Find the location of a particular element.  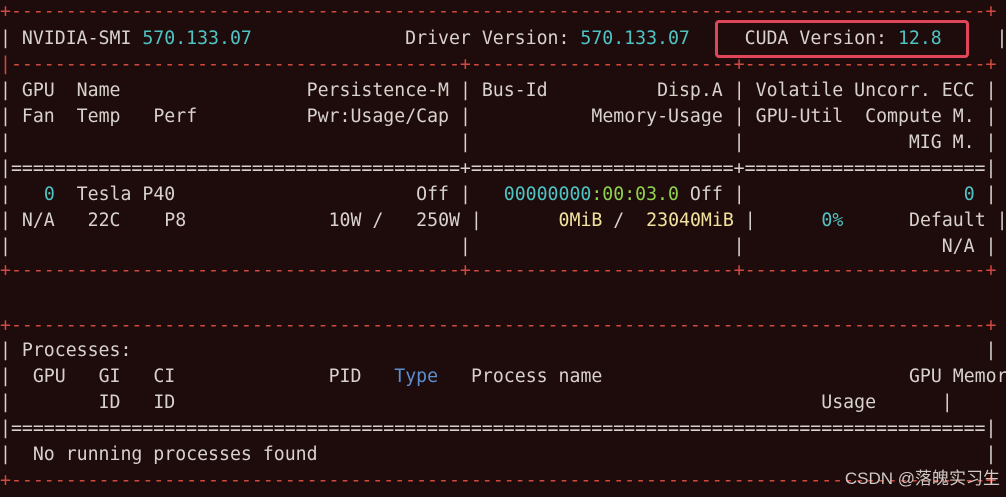

col-persistence: Persistence-M is located at coordinates (377, 90).